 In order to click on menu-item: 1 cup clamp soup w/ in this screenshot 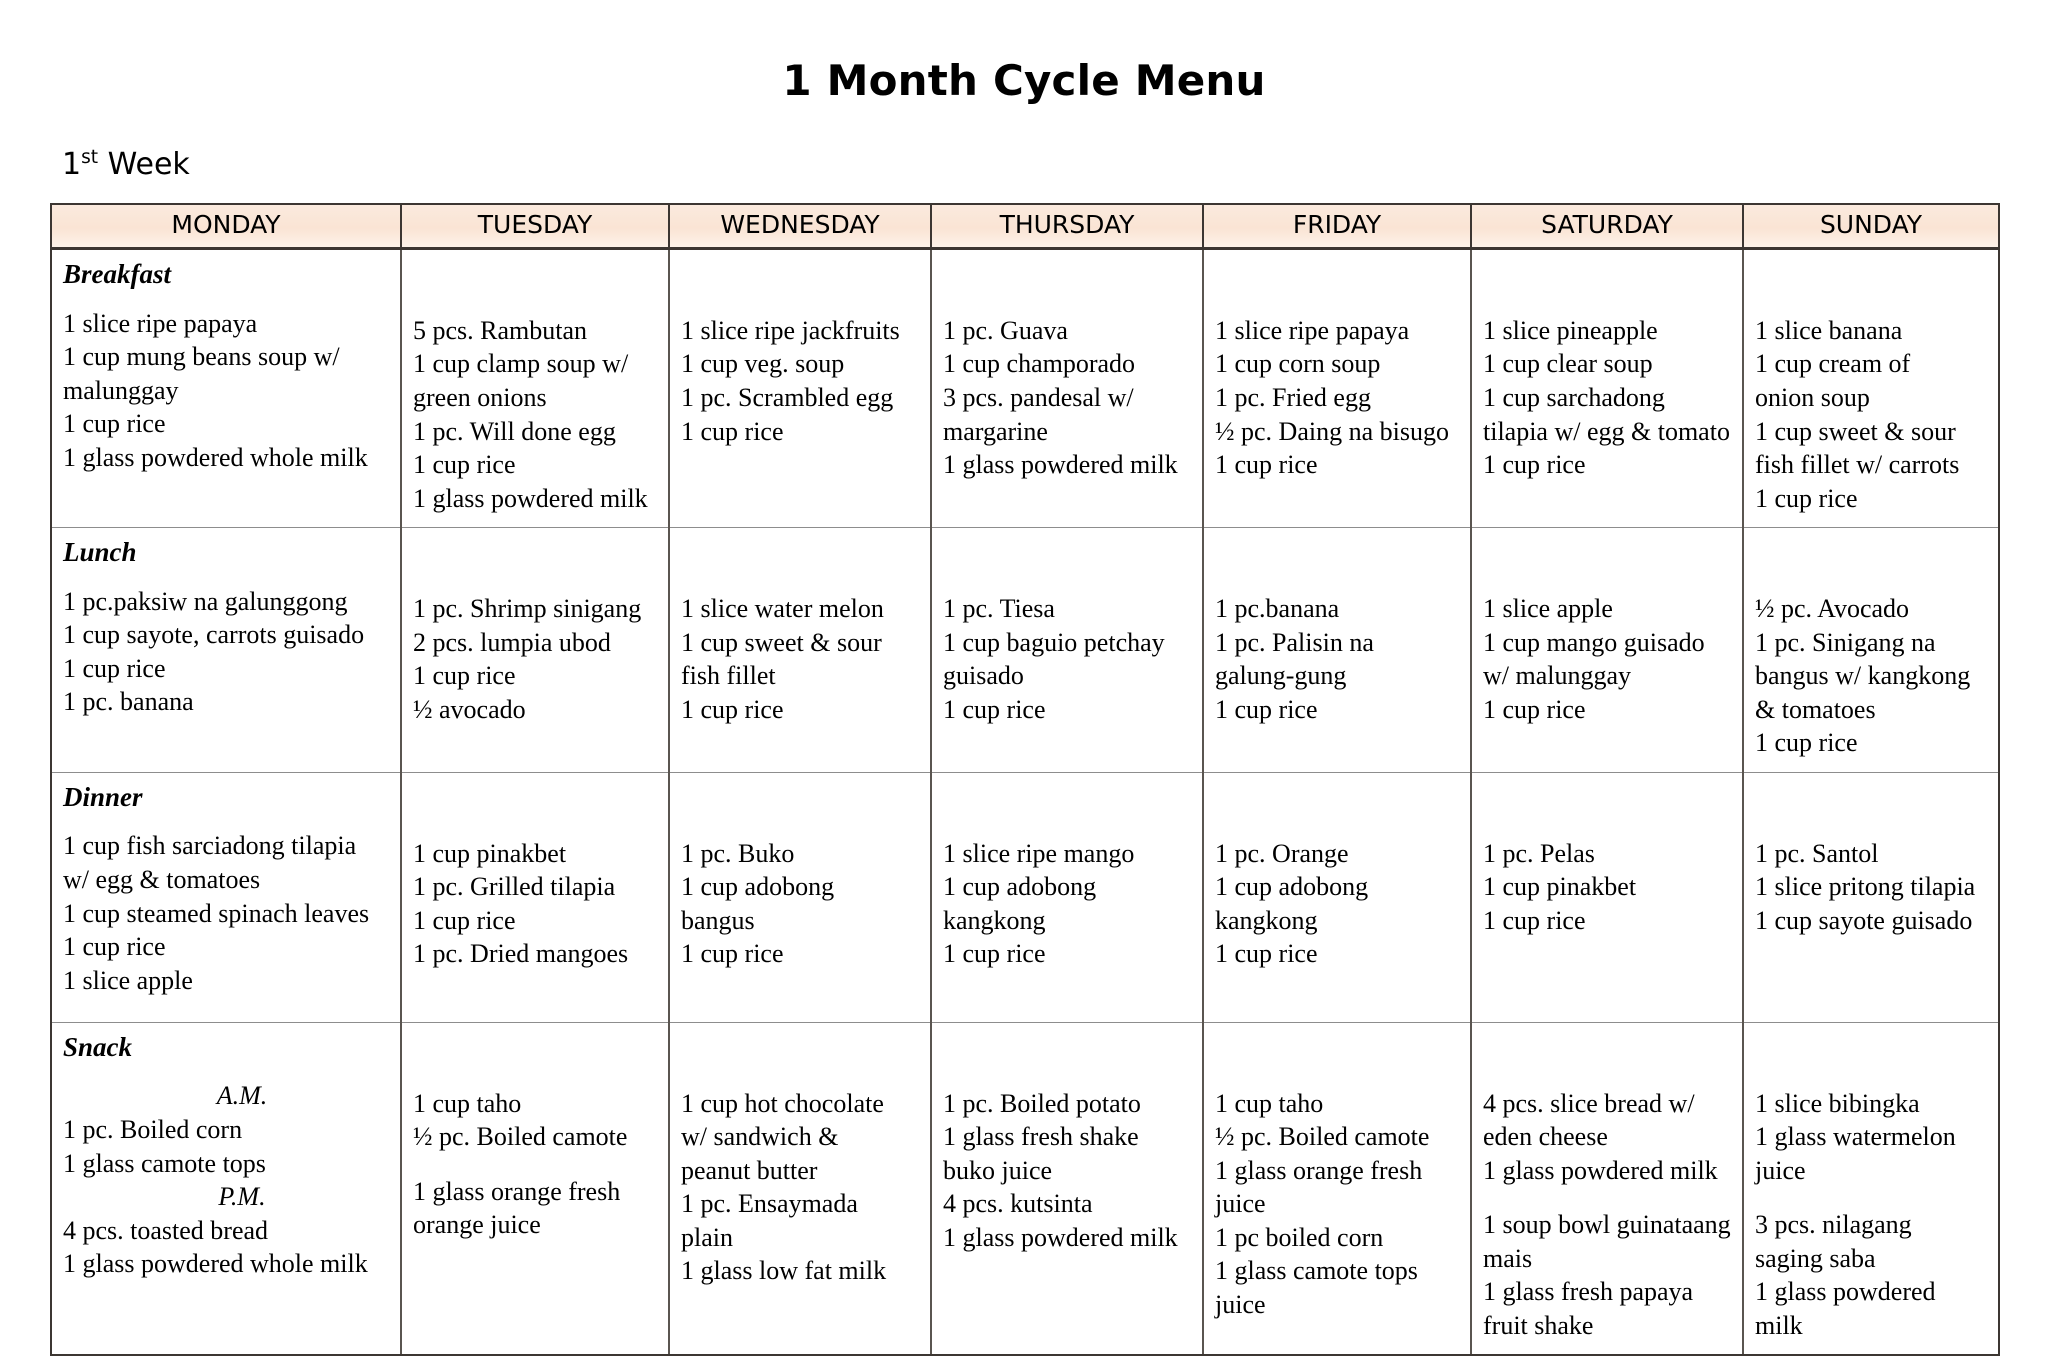, I will do `click(521, 364)`.